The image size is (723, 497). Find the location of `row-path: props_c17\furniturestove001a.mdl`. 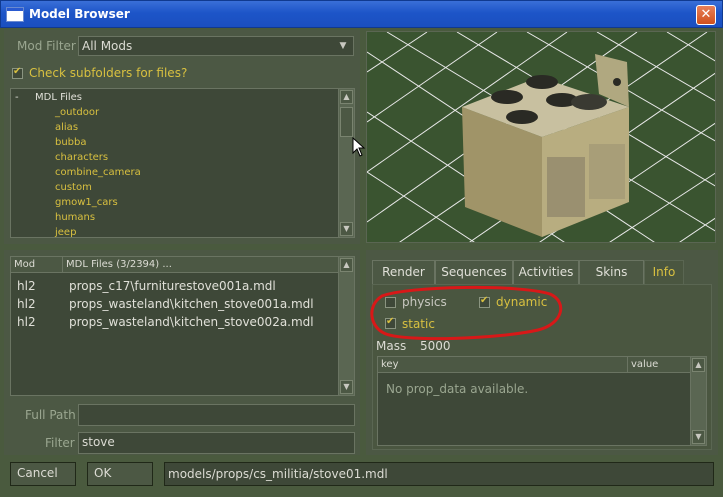

row-path: props_c17\furniturestove001a.mdl is located at coordinates (172, 286).